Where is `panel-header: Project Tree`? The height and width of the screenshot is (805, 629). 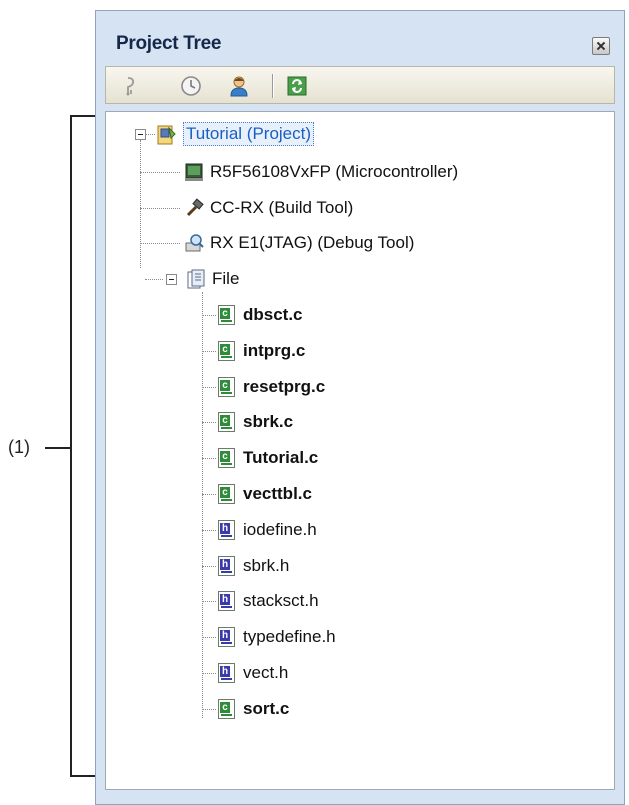 panel-header: Project Tree is located at coordinates (360, 36).